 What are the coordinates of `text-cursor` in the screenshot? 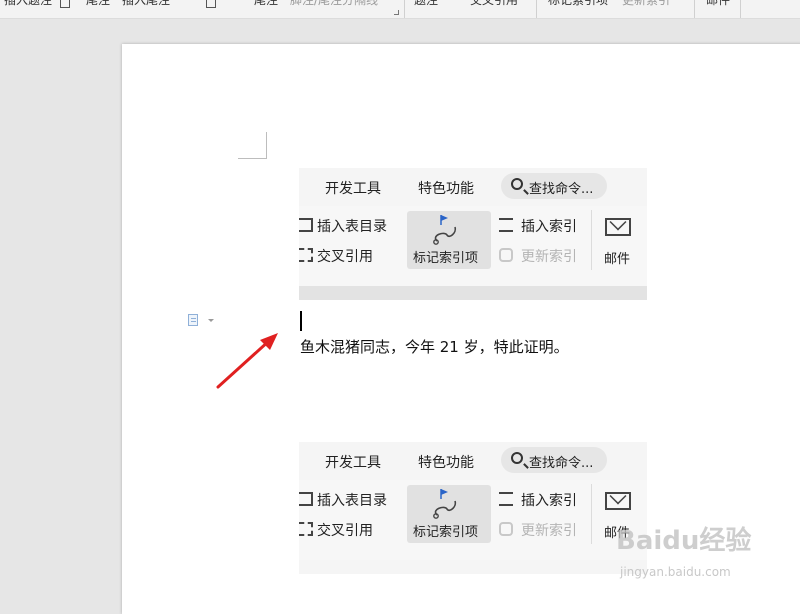 It's located at (301, 321).